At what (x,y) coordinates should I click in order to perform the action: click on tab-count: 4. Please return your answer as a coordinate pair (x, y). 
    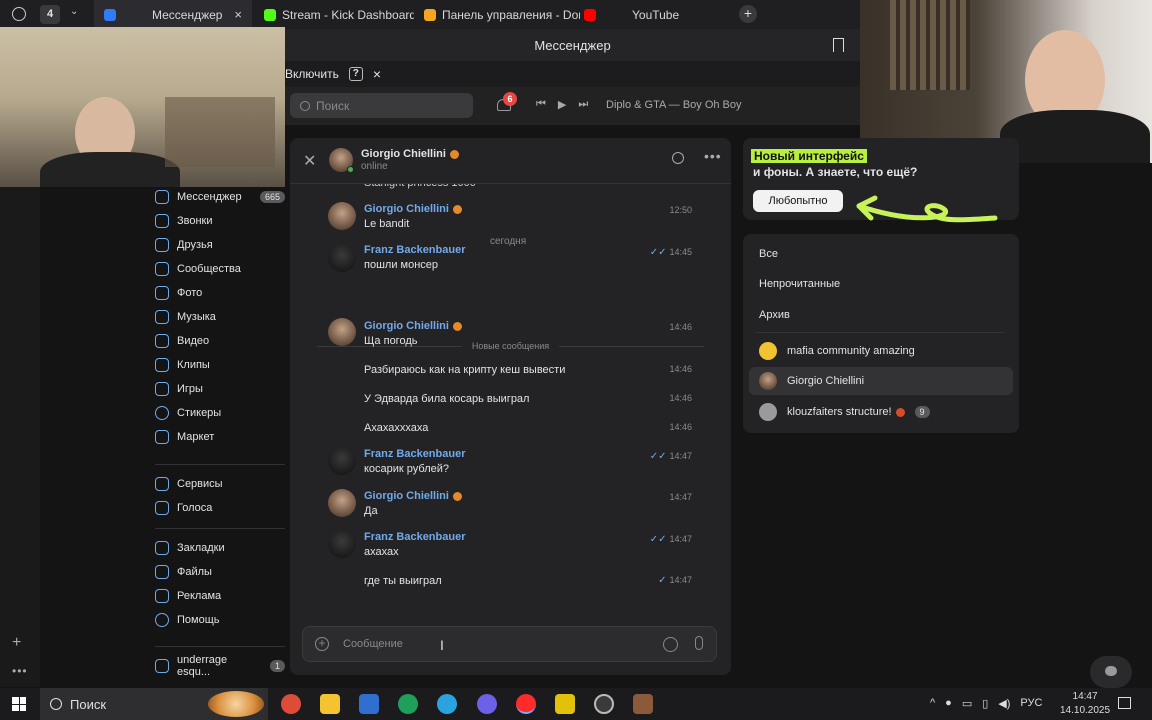
    Looking at the image, I should click on (50, 14).